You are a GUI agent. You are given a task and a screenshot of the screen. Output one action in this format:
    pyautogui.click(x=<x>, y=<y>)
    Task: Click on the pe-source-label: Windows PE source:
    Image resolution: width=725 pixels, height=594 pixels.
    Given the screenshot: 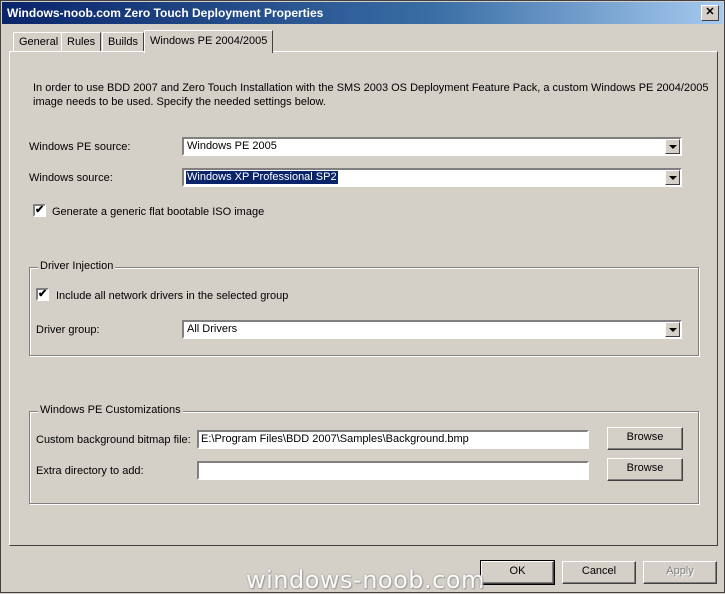 What is the action you would take?
    pyautogui.click(x=80, y=147)
    